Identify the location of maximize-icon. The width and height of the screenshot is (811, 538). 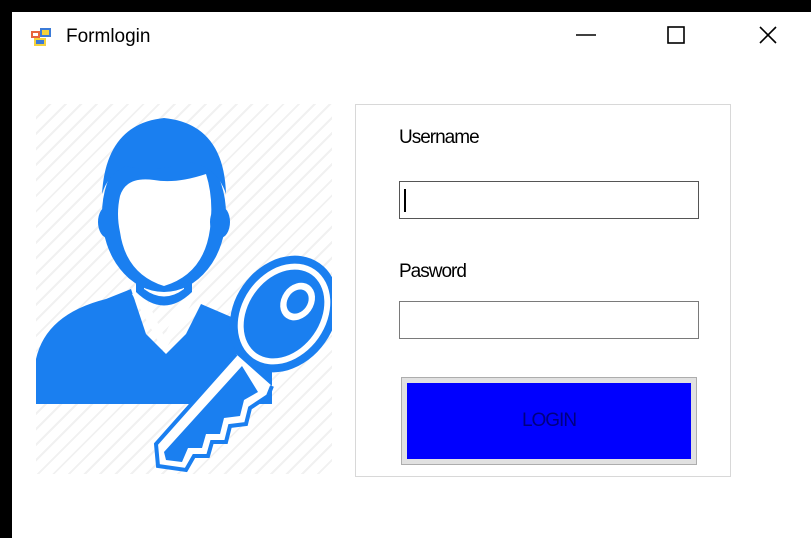
(676, 35).